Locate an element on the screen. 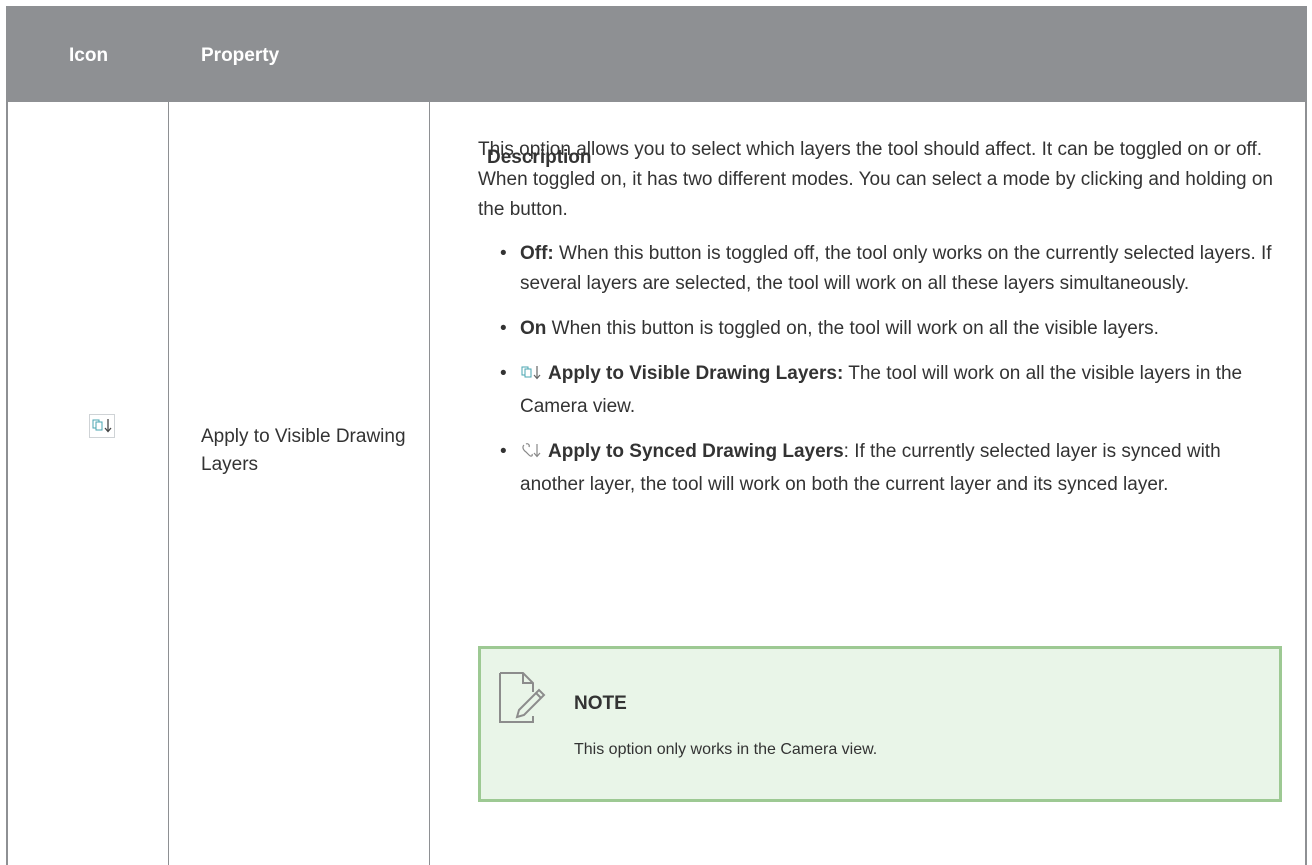  header-property: Property is located at coordinates (240, 55).